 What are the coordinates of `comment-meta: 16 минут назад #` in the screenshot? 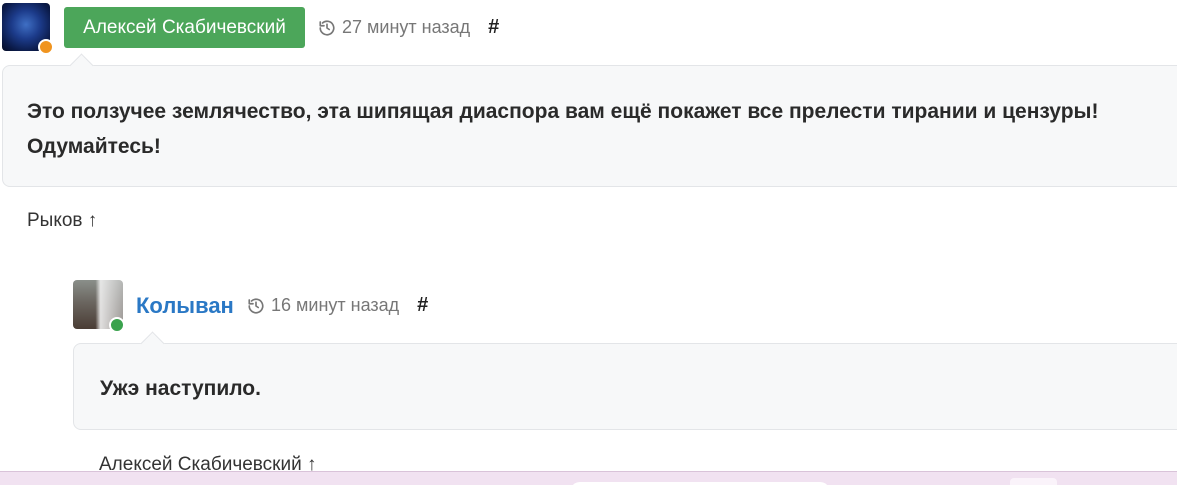 It's located at (337, 305).